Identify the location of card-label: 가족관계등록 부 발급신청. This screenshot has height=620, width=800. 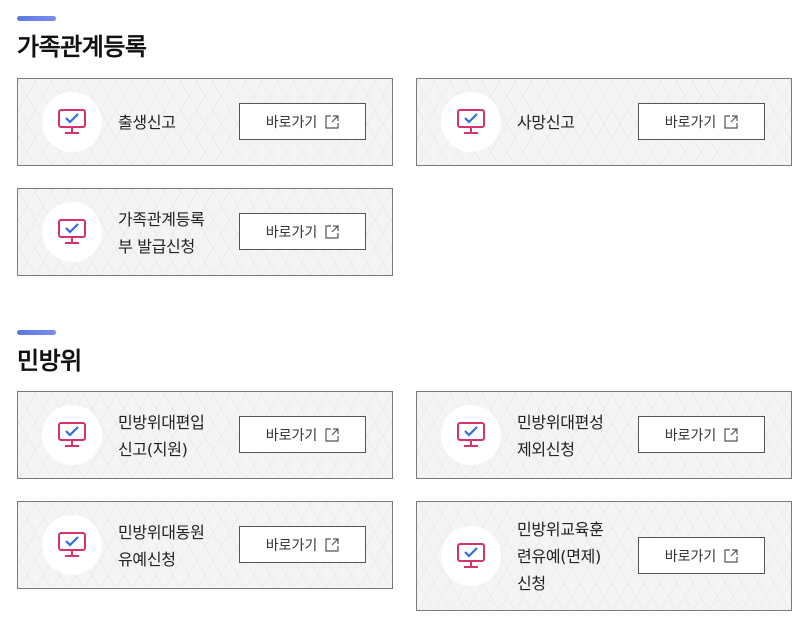
(161, 233).